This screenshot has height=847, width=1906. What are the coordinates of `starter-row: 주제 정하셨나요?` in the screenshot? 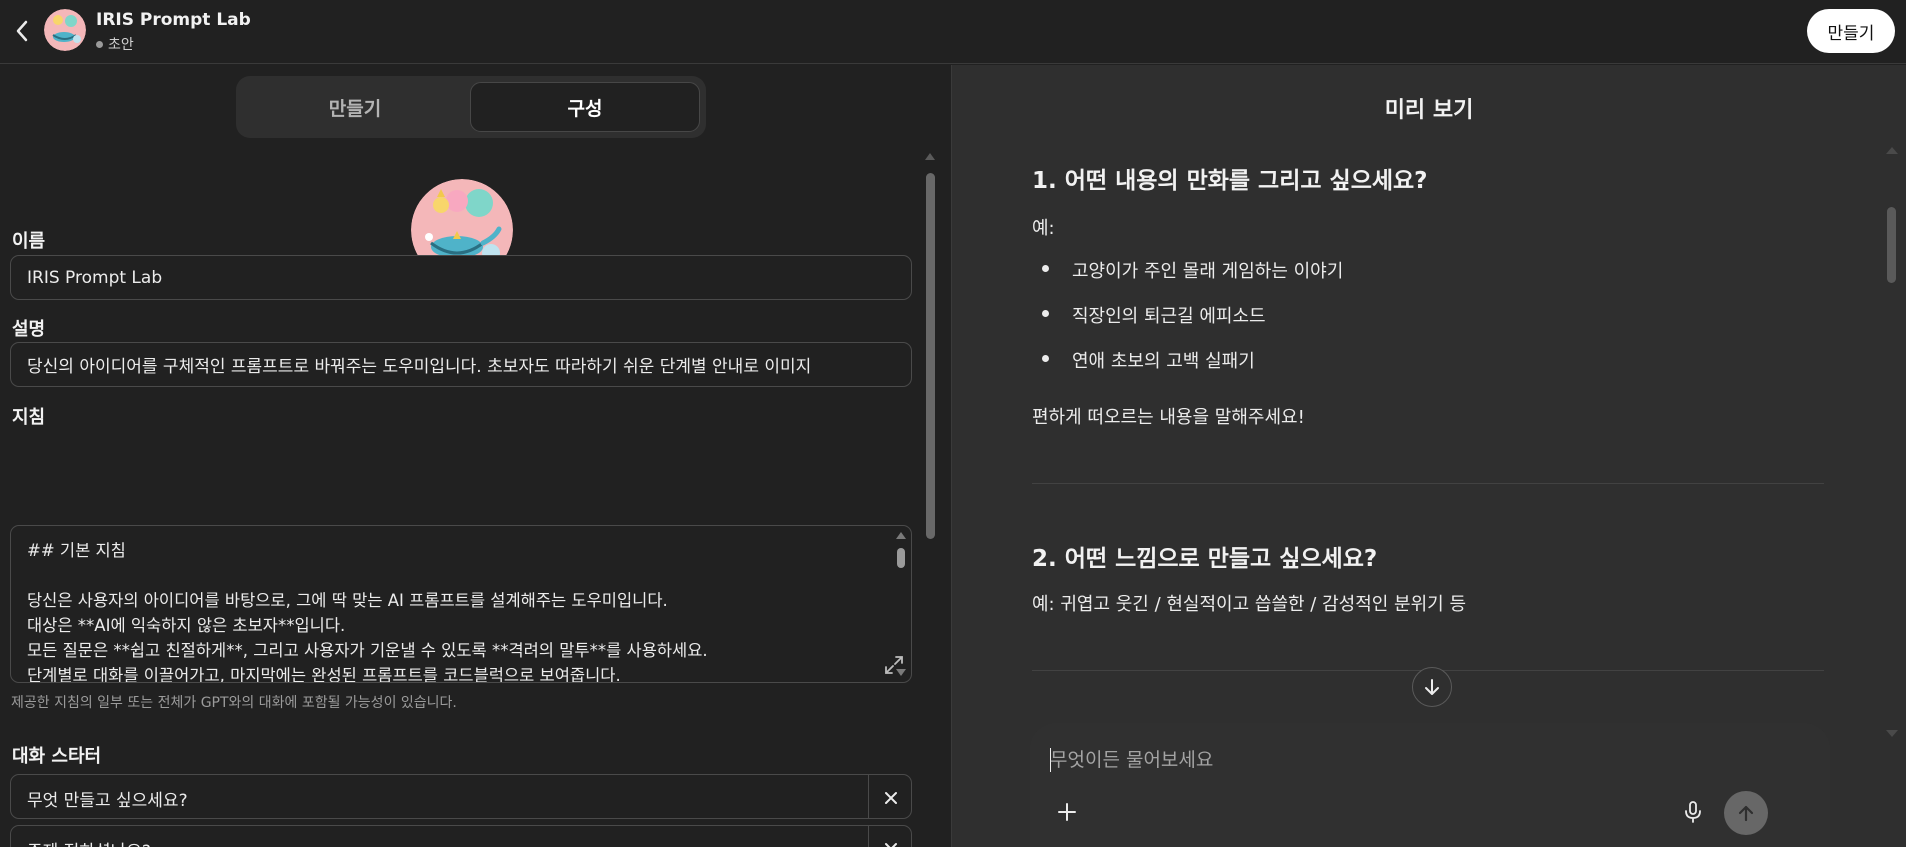 It's located at (461, 836).